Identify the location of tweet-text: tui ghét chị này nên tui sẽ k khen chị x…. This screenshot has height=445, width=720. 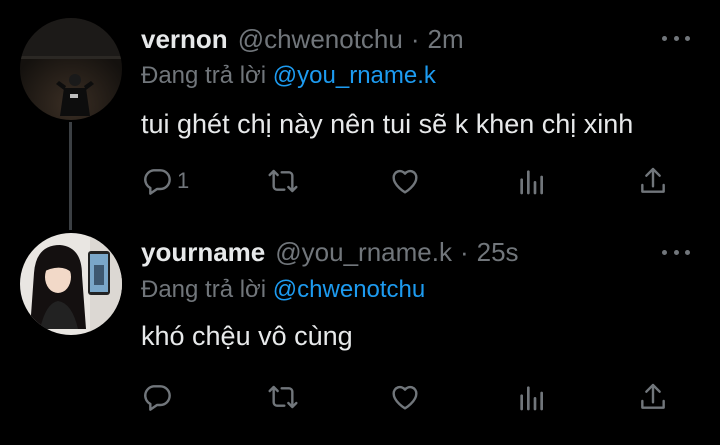
(387, 124).